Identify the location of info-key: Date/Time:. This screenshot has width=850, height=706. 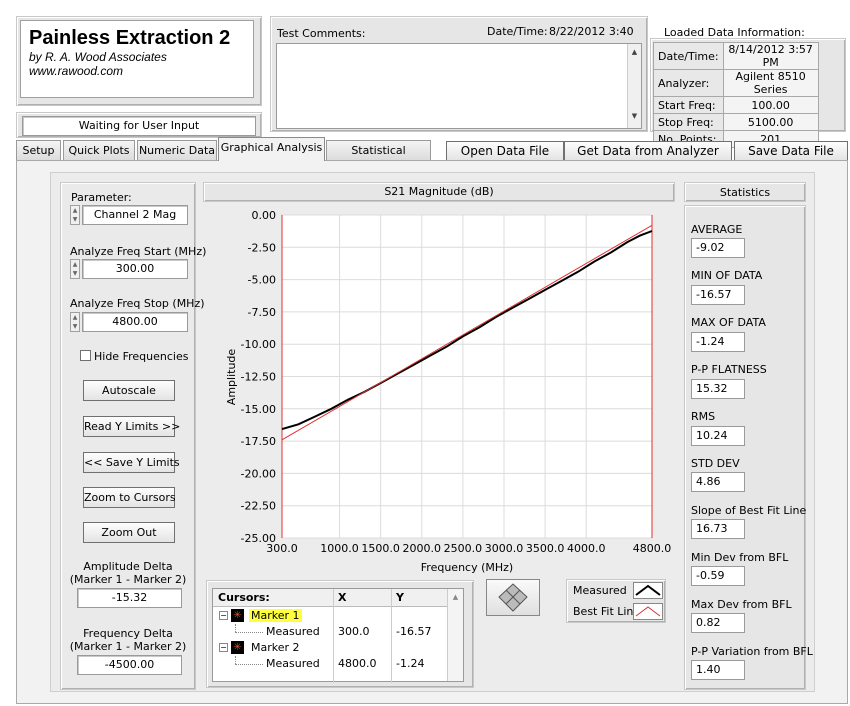
(688, 56).